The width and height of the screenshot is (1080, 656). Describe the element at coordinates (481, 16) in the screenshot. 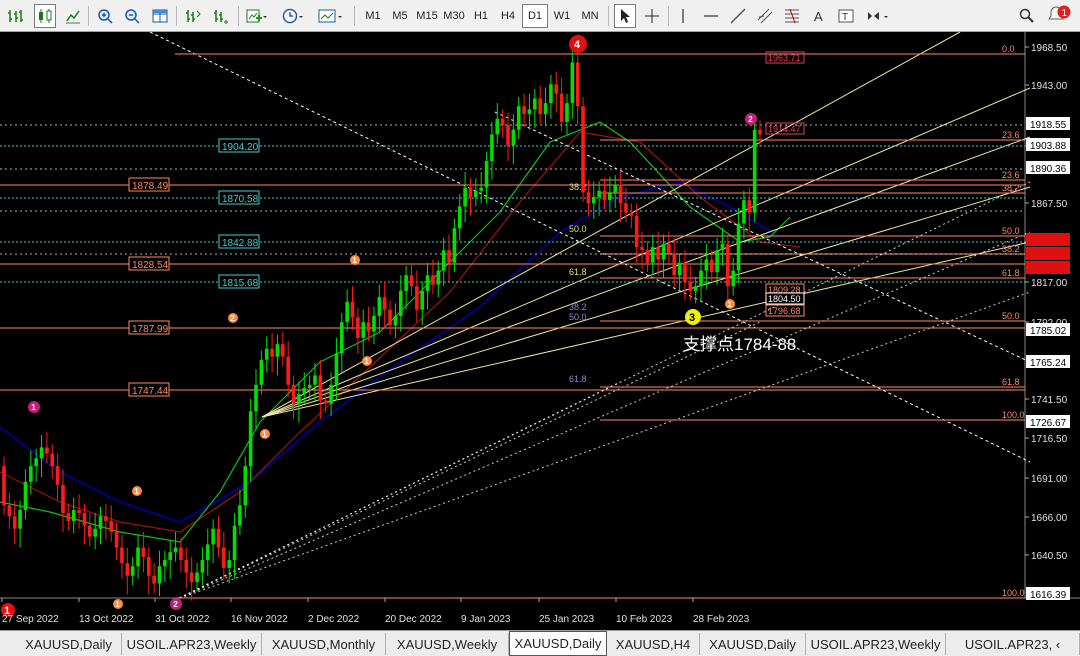

I see `timeframe-h1-button: H1` at that location.